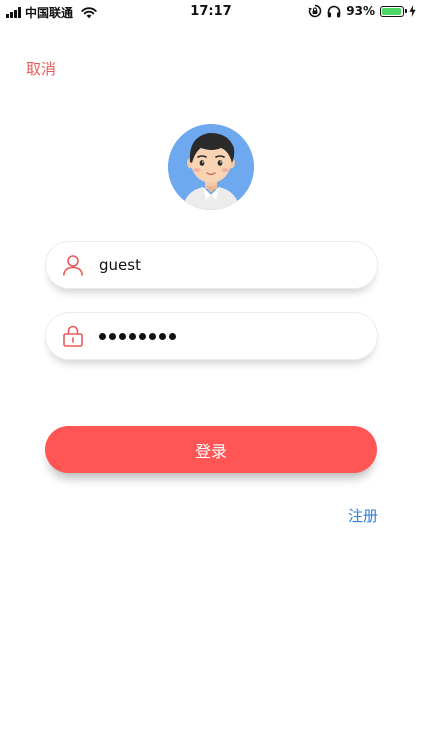  Describe the element at coordinates (137, 336) in the screenshot. I see `password-masked-value` at that location.